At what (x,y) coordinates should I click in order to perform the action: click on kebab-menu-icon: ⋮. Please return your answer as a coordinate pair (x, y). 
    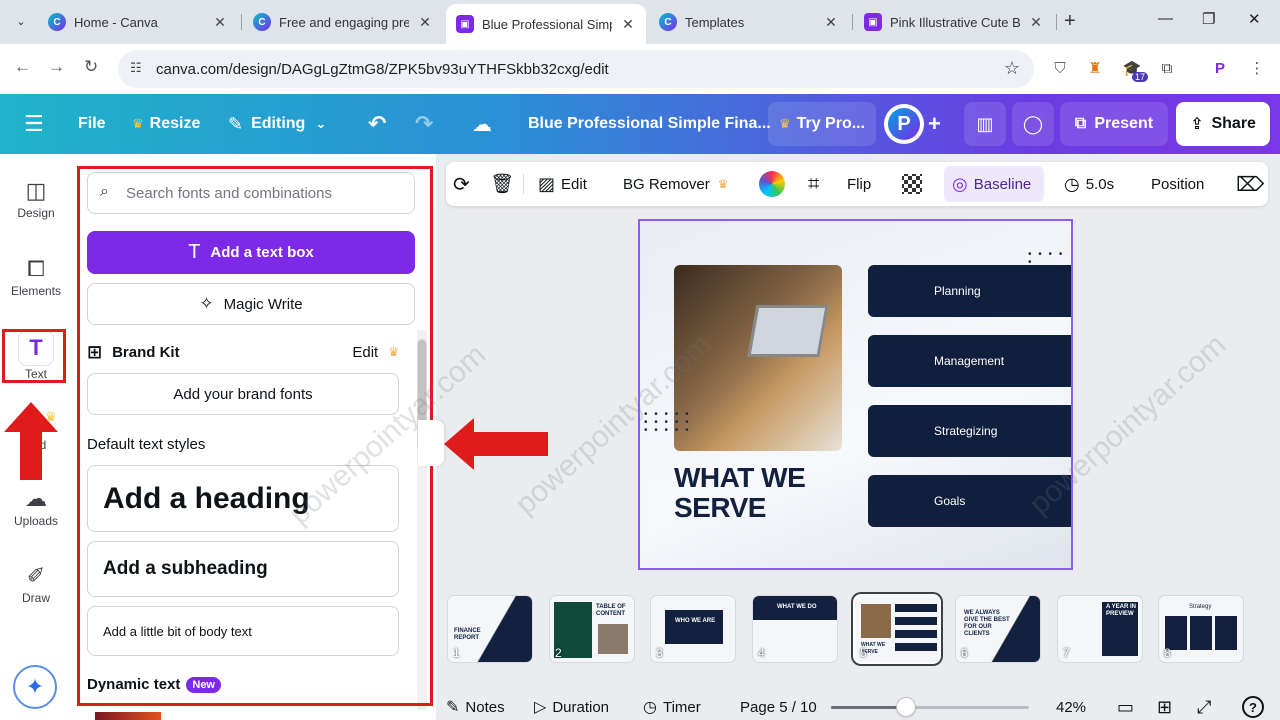
    Looking at the image, I should click on (1257, 68).